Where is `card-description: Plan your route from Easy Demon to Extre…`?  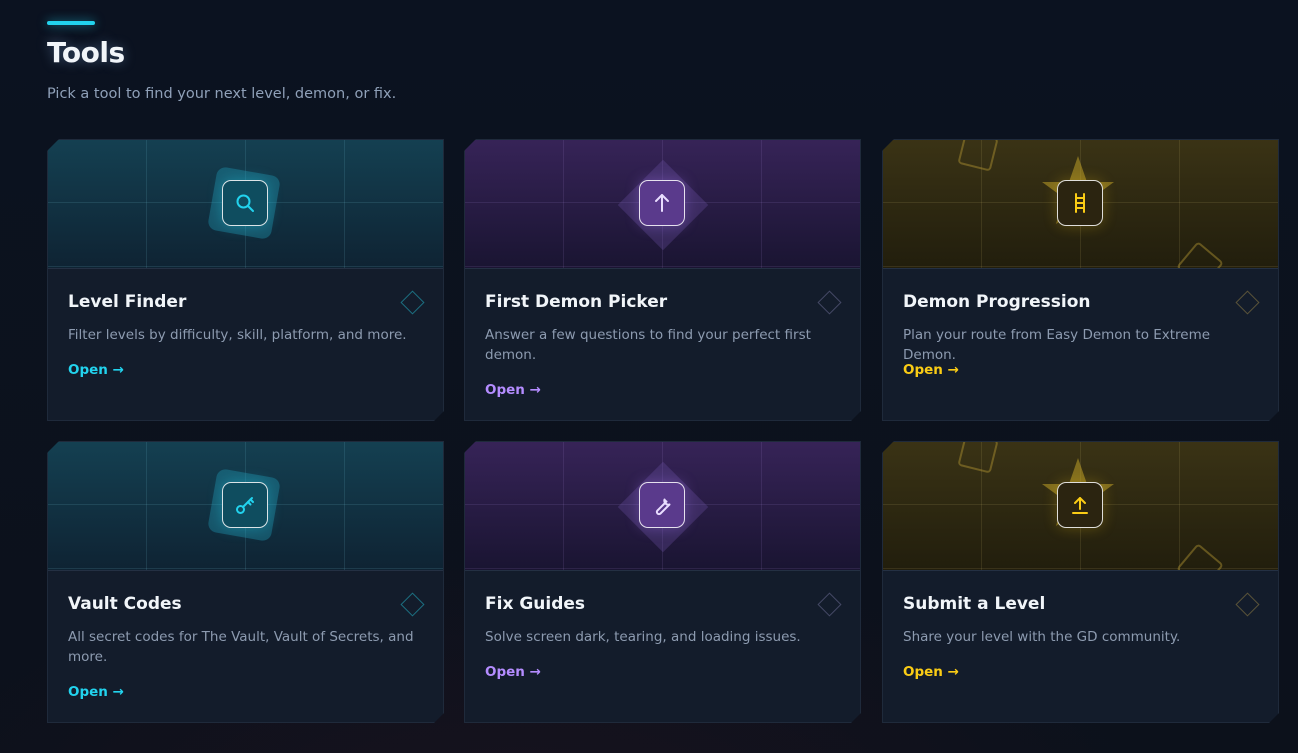
card-description: Plan your route from Easy Demon to Extre… is located at coordinates (1057, 345).